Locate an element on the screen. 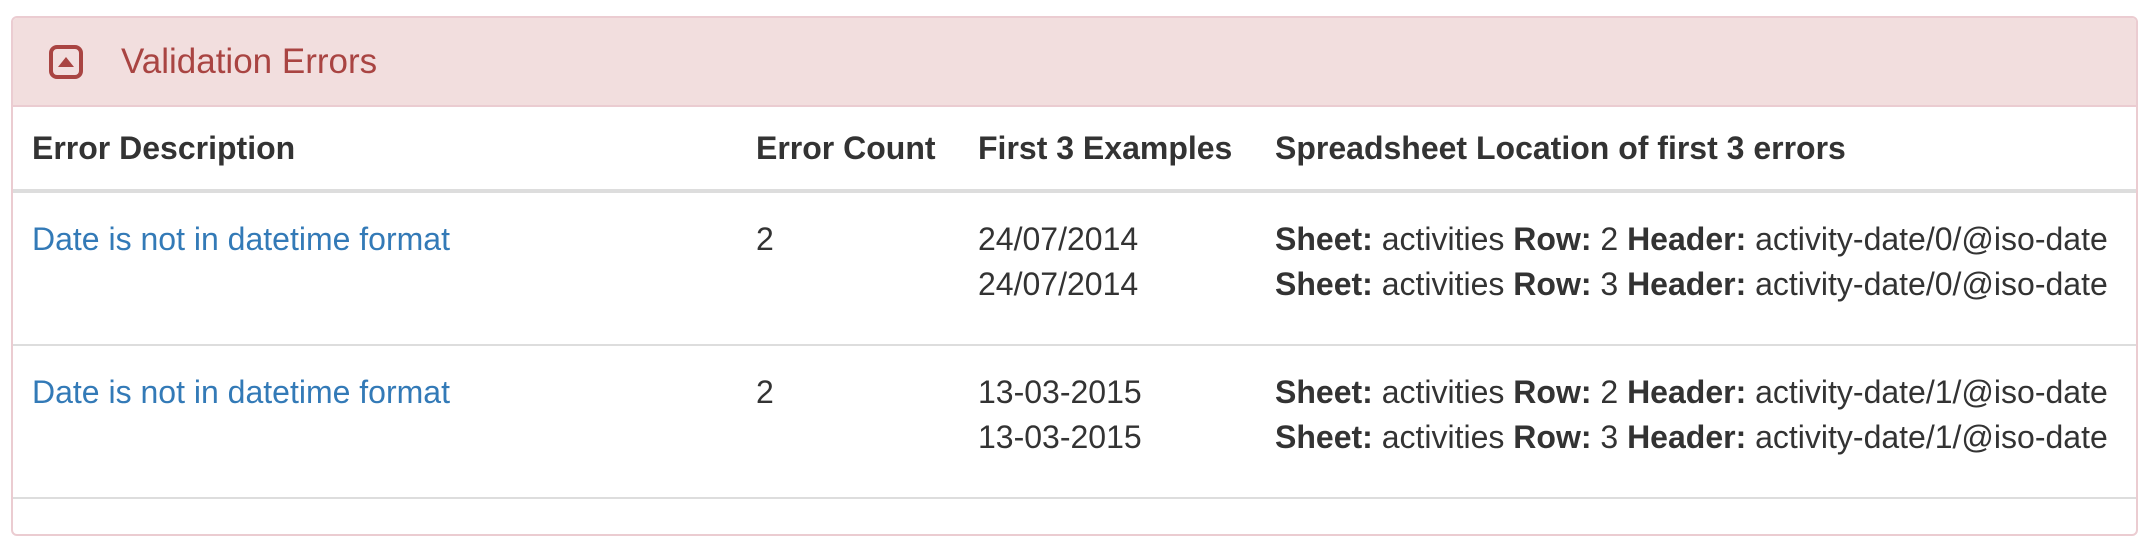  examples-cell: 24/07/2014 24/07/2014 is located at coordinates (1107, 268).